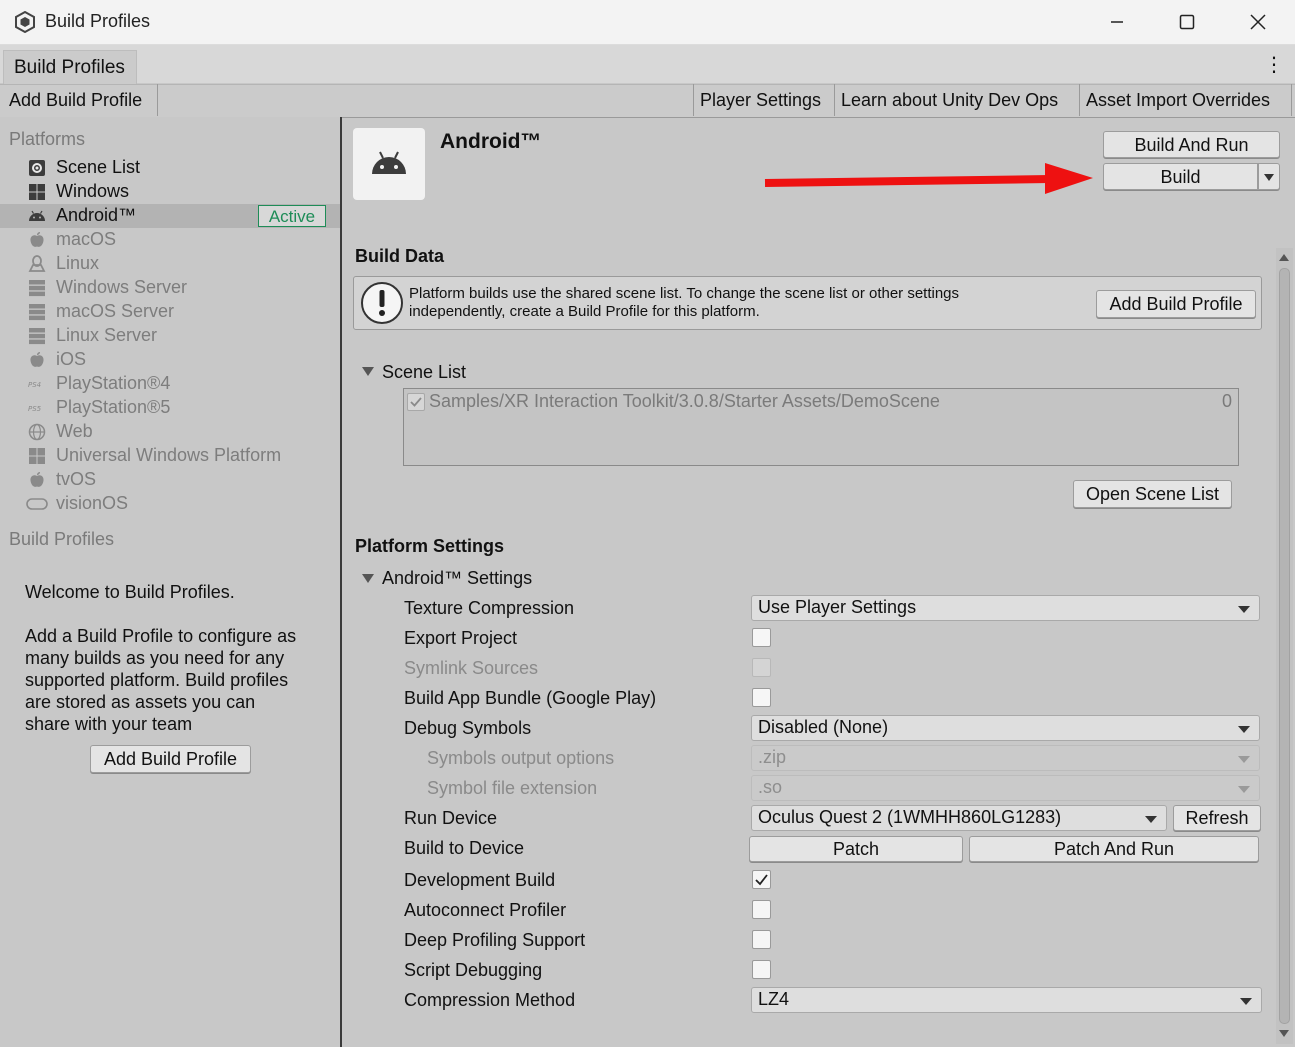 Image resolution: width=1295 pixels, height=1047 pixels. Describe the element at coordinates (170, 240) in the screenshot. I see `sidebar-item-macos: macOS` at that location.